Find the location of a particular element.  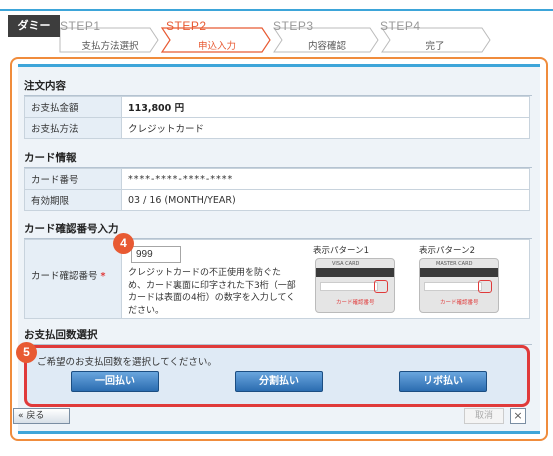

card-number-label: カード番号 is located at coordinates (73, 179).